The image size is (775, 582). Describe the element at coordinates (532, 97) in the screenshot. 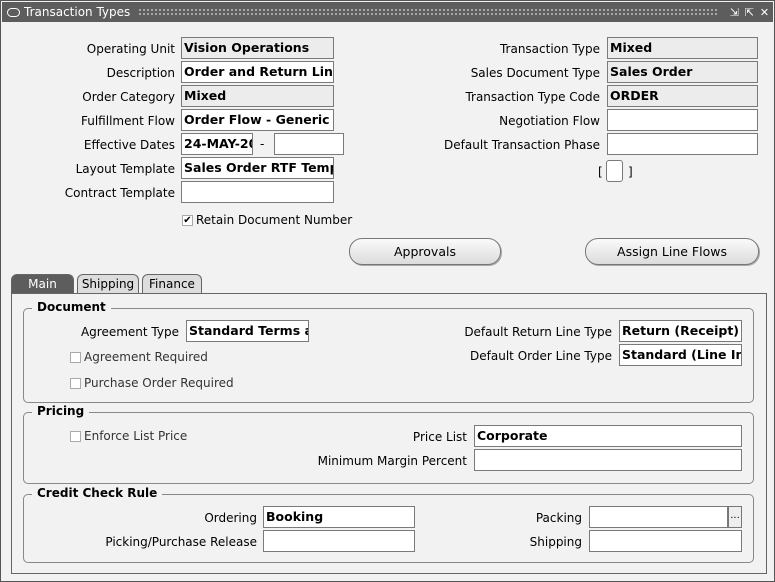

I see `transaction-type-code-label: Transaction Type Code` at that location.